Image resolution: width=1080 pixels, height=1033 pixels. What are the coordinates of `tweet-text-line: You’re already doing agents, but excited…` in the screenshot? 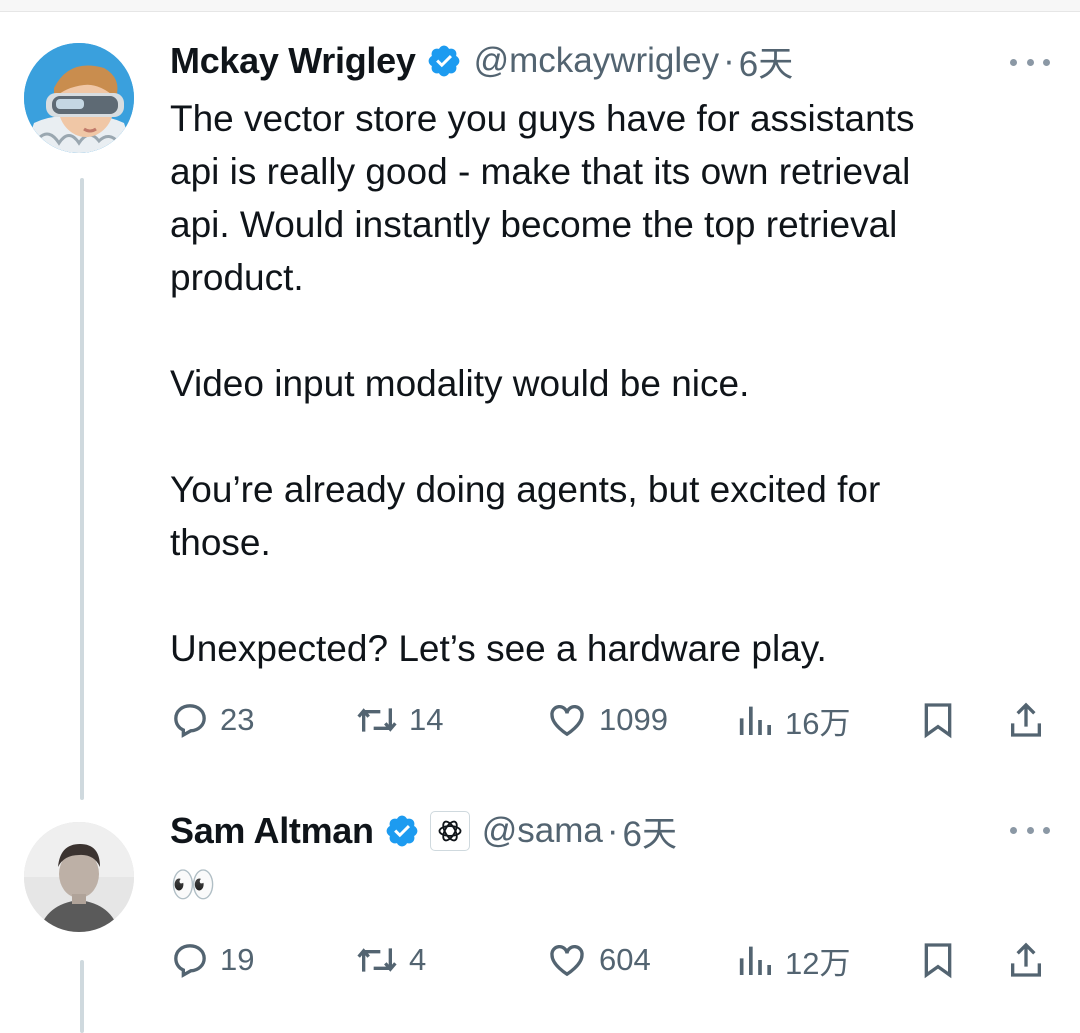 It's located at (525, 489).